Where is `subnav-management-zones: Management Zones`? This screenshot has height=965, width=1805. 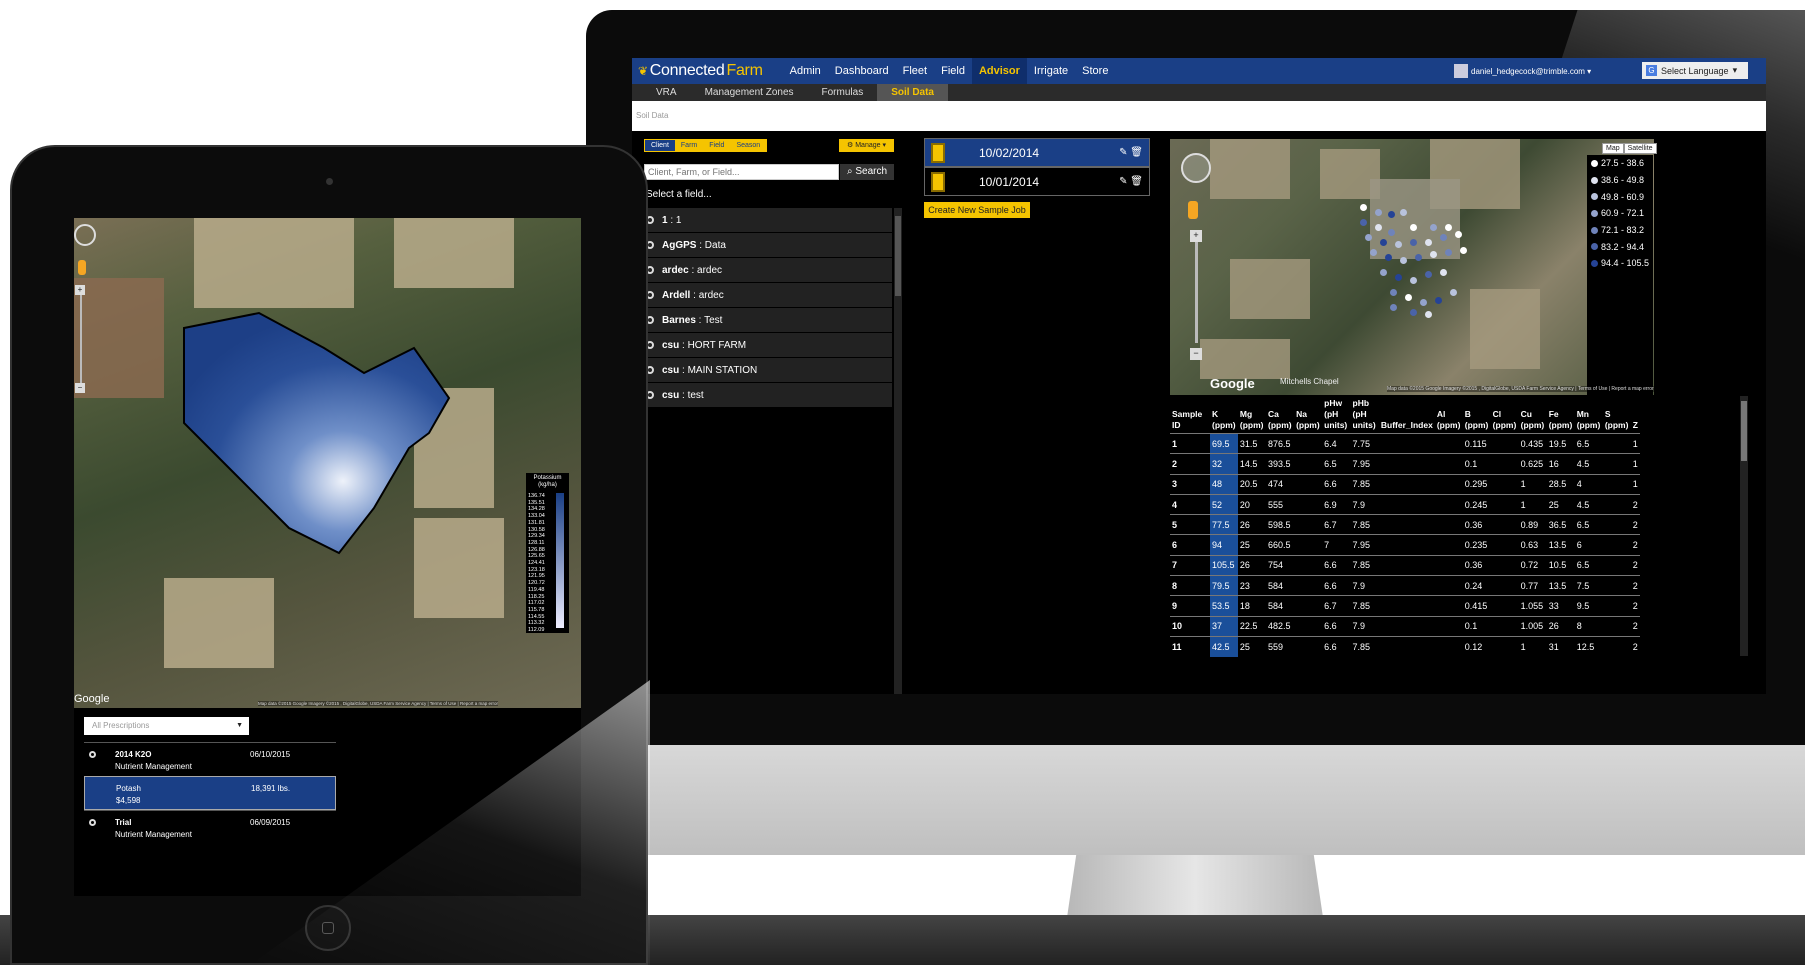
subnav-management-zones: Management Zones is located at coordinates (749, 92).